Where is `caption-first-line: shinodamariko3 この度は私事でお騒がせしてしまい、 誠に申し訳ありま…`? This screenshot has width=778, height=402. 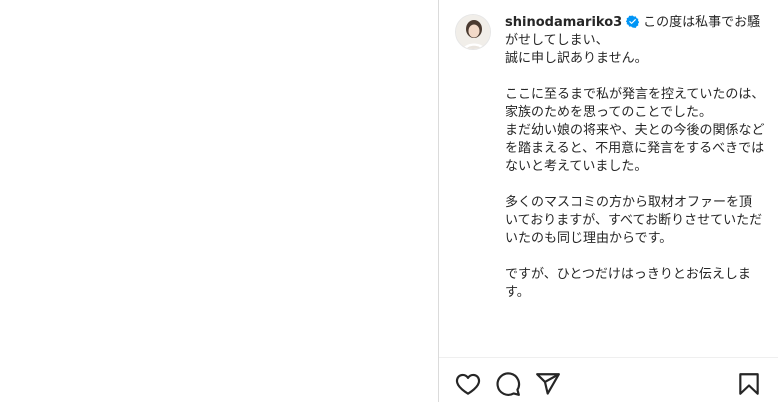 caption-first-line: shinodamariko3 この度は私事でお騒がせしてしまい、 誠に申し訳ありま… is located at coordinates (635, 41).